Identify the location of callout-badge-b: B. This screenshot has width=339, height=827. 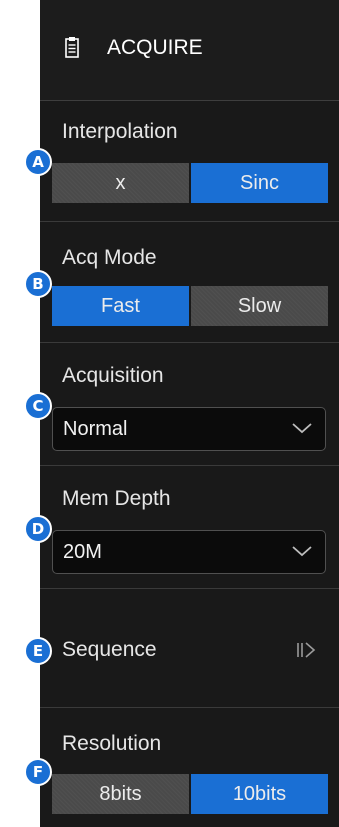
(38, 284).